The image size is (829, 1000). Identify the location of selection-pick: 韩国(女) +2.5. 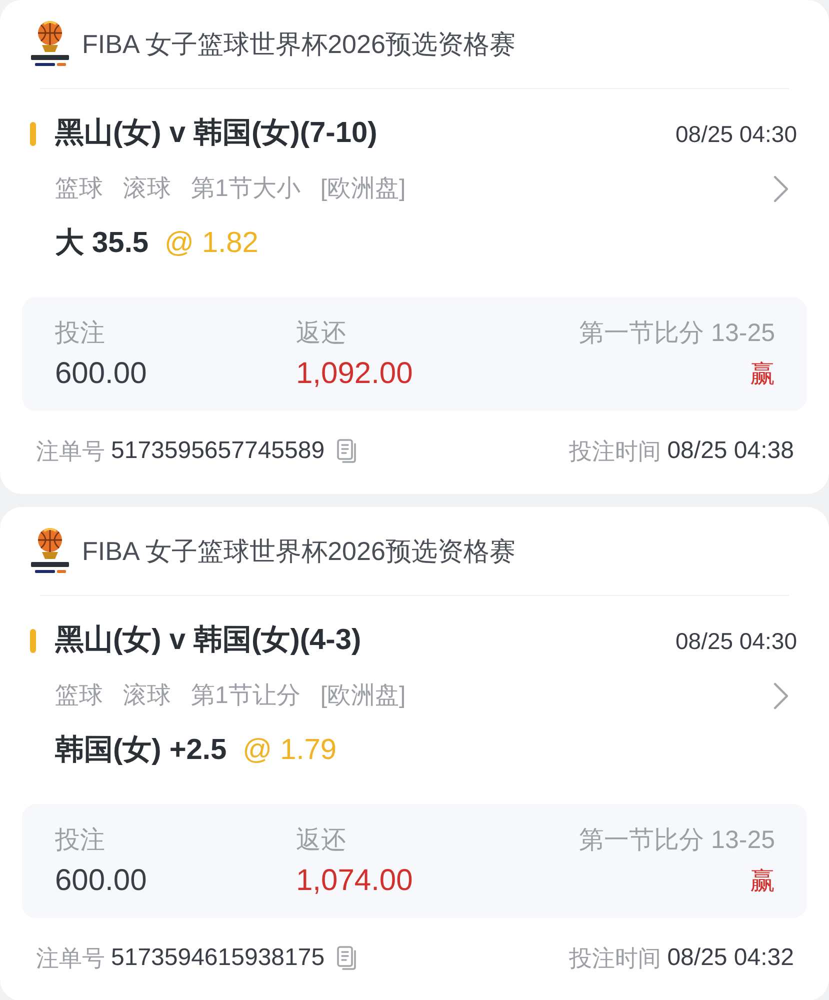
(141, 750).